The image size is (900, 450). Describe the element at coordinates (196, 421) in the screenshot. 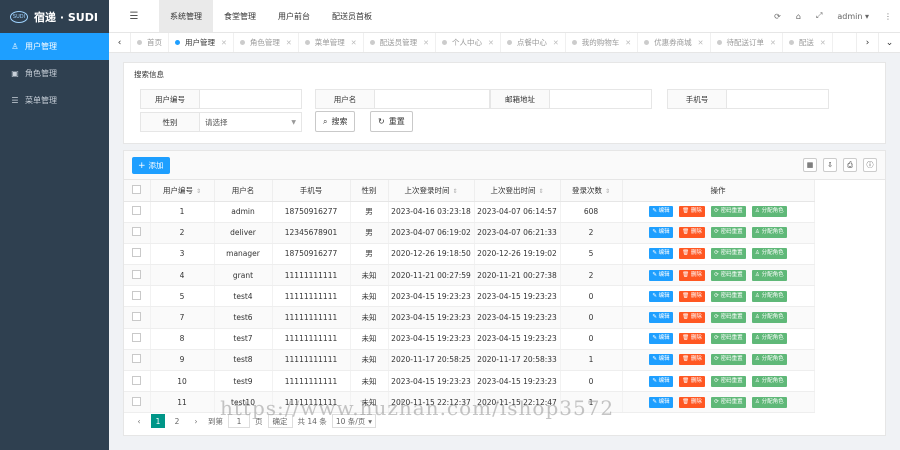

I see `next-page-icon: ›` at that location.